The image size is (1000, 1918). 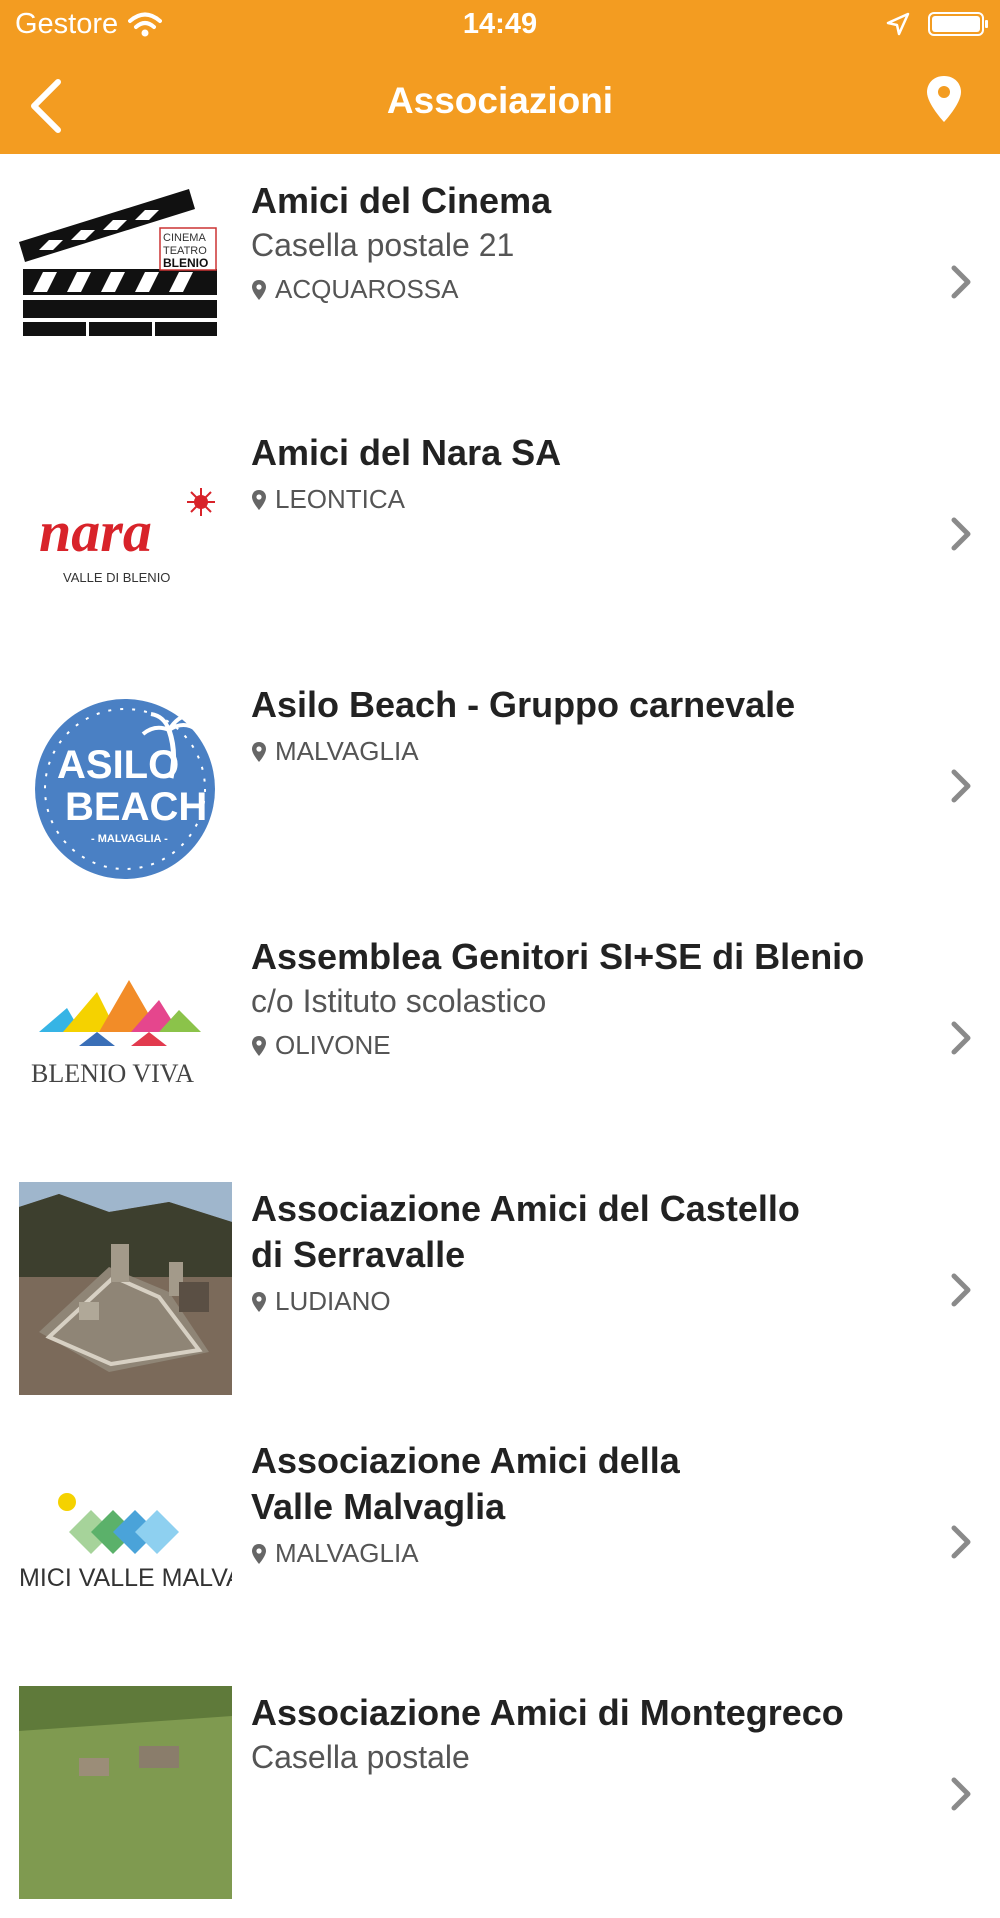 I want to click on location-label: OLIVONE, so click(x=333, y=1045).